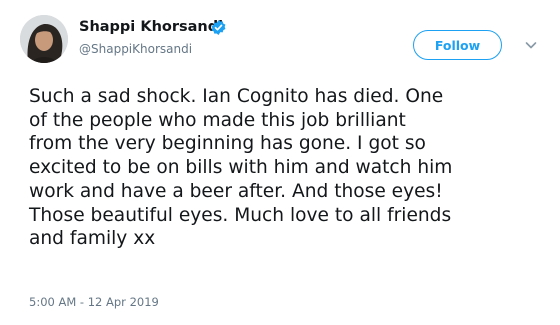 The image size is (560, 325). Describe the element at coordinates (531, 45) in the screenshot. I see `chevron-down-icon` at that location.